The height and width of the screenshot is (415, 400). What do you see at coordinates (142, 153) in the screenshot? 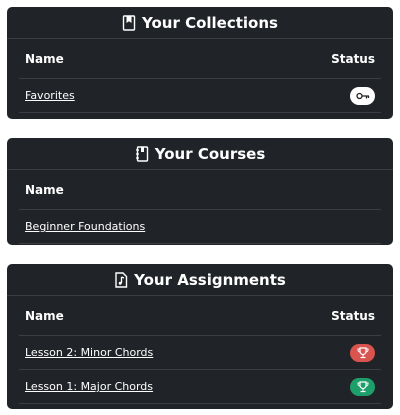
I see `notebook-icon` at bounding box center [142, 153].